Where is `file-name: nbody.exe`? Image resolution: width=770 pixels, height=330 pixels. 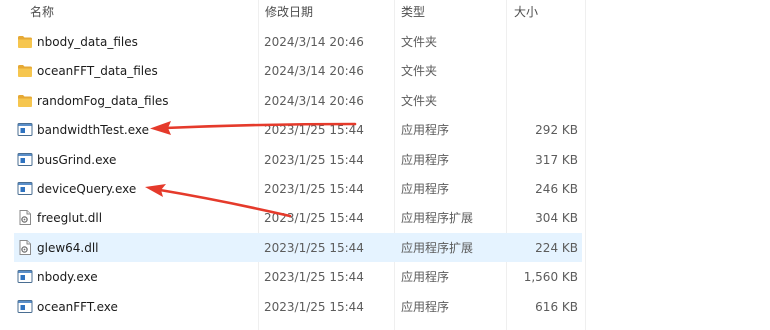 file-name: nbody.exe is located at coordinates (67, 277).